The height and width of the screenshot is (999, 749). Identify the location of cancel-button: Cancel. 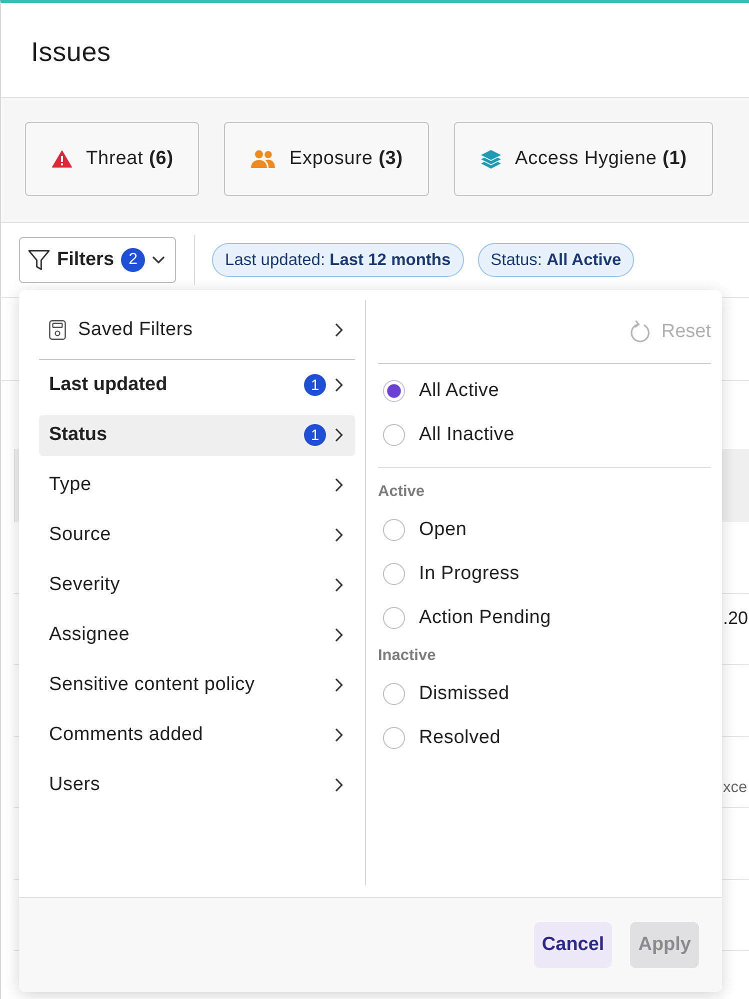
(573, 945).